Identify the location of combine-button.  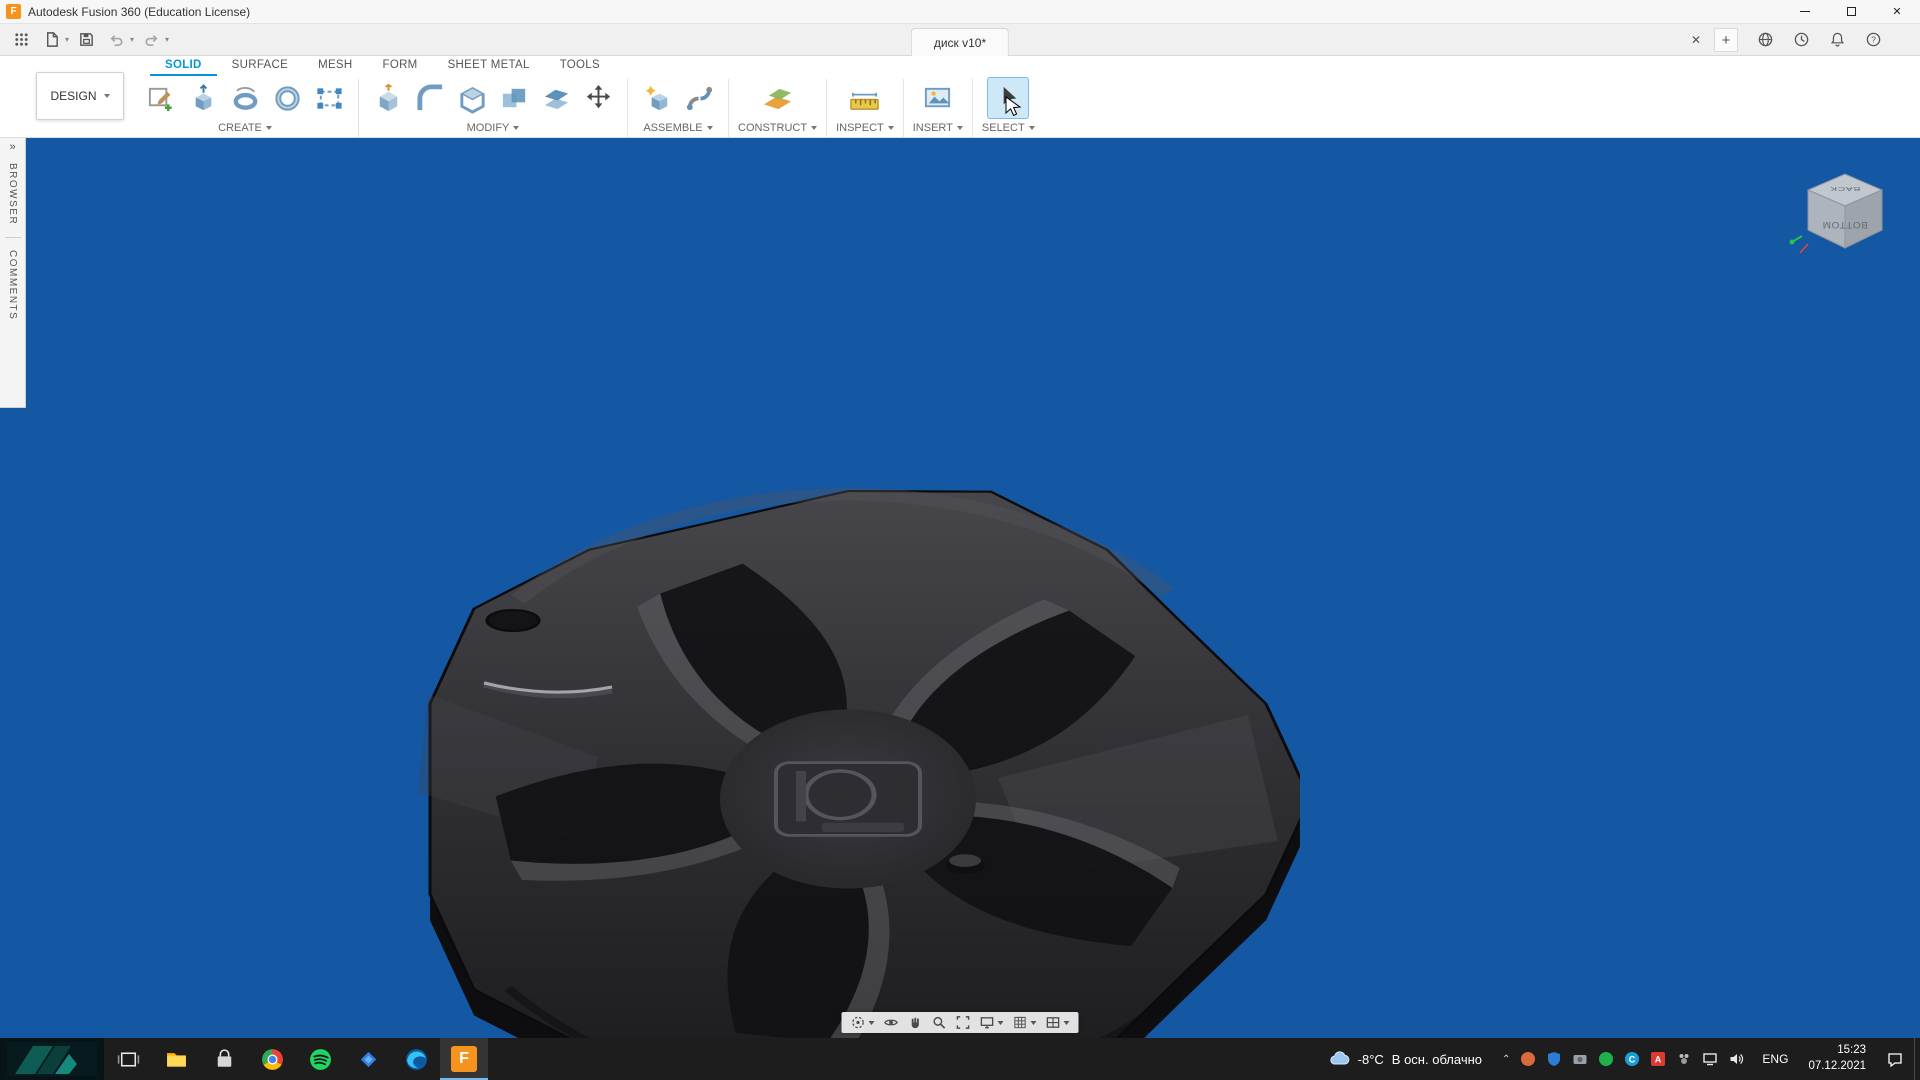
(514, 98).